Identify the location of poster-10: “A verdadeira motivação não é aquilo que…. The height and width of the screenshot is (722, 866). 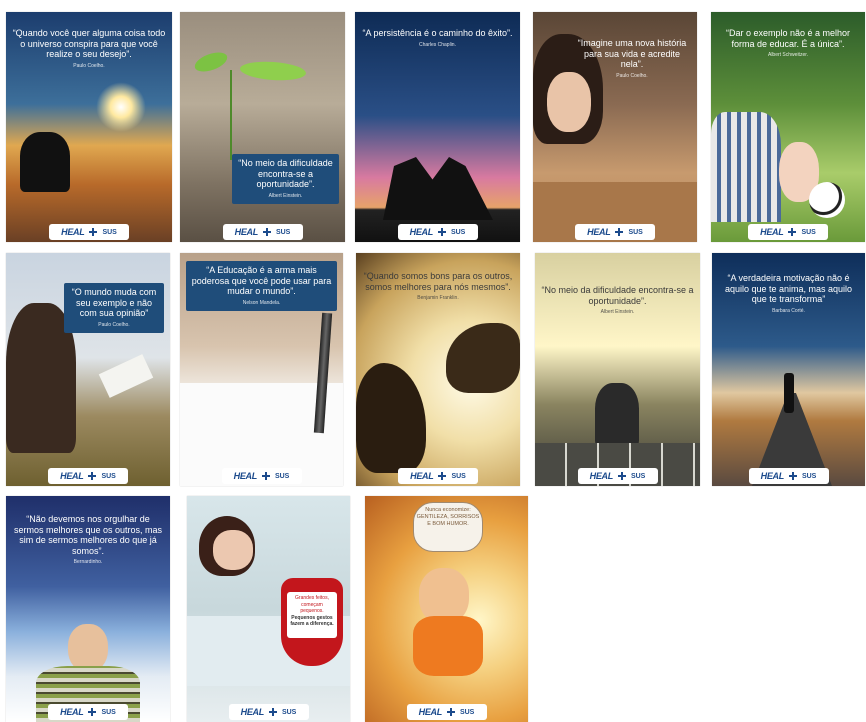
(788, 369).